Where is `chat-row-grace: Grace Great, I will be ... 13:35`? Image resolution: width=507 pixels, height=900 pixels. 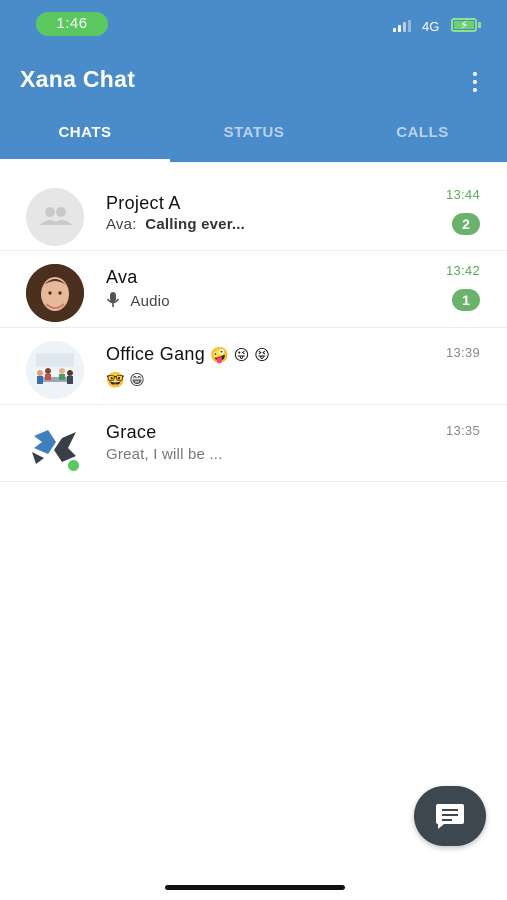
chat-row-grace: Grace Great, I will be ... 13:35 is located at coordinates (253, 443).